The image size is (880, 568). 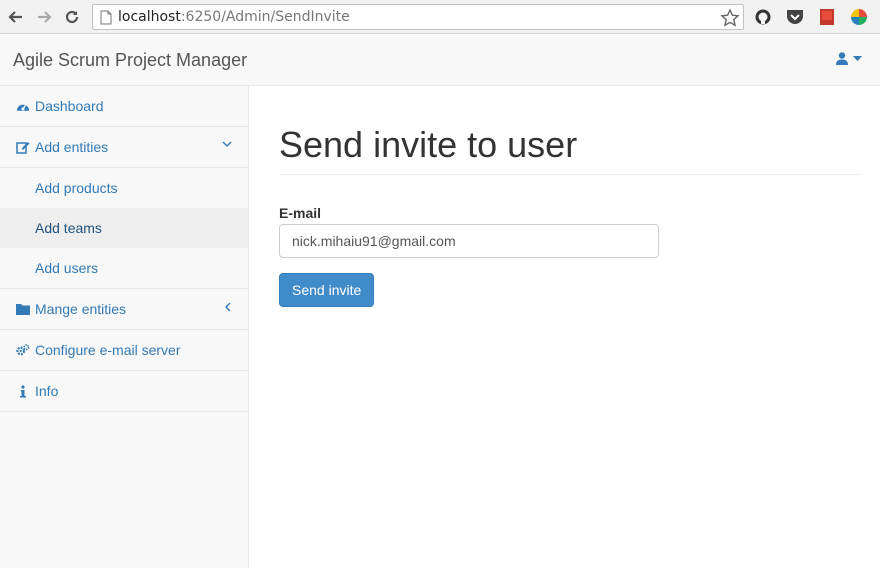 I want to click on extension-circle-icon, so click(x=763, y=17).